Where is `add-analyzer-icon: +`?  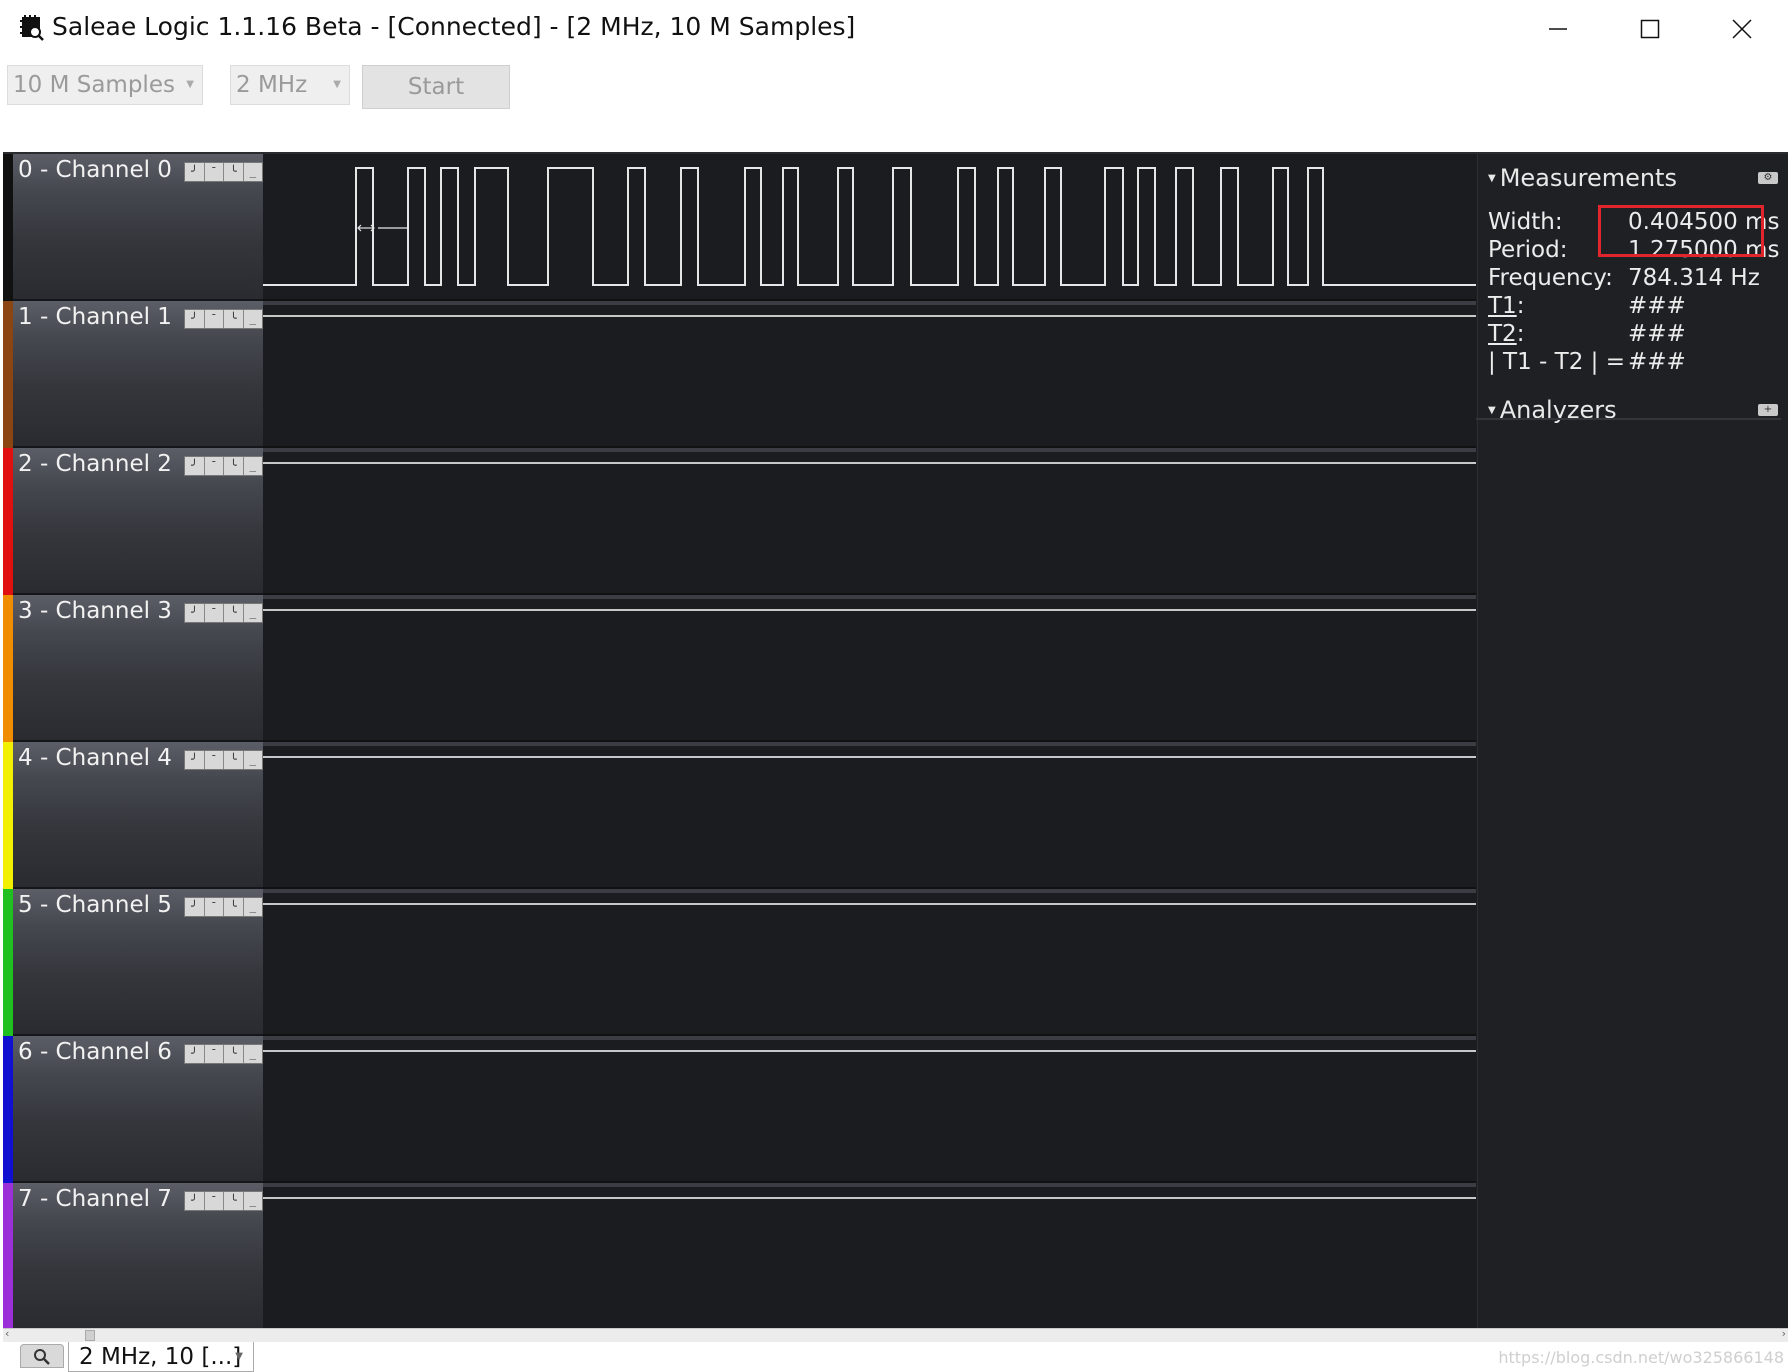
add-analyzer-icon: + is located at coordinates (1768, 410).